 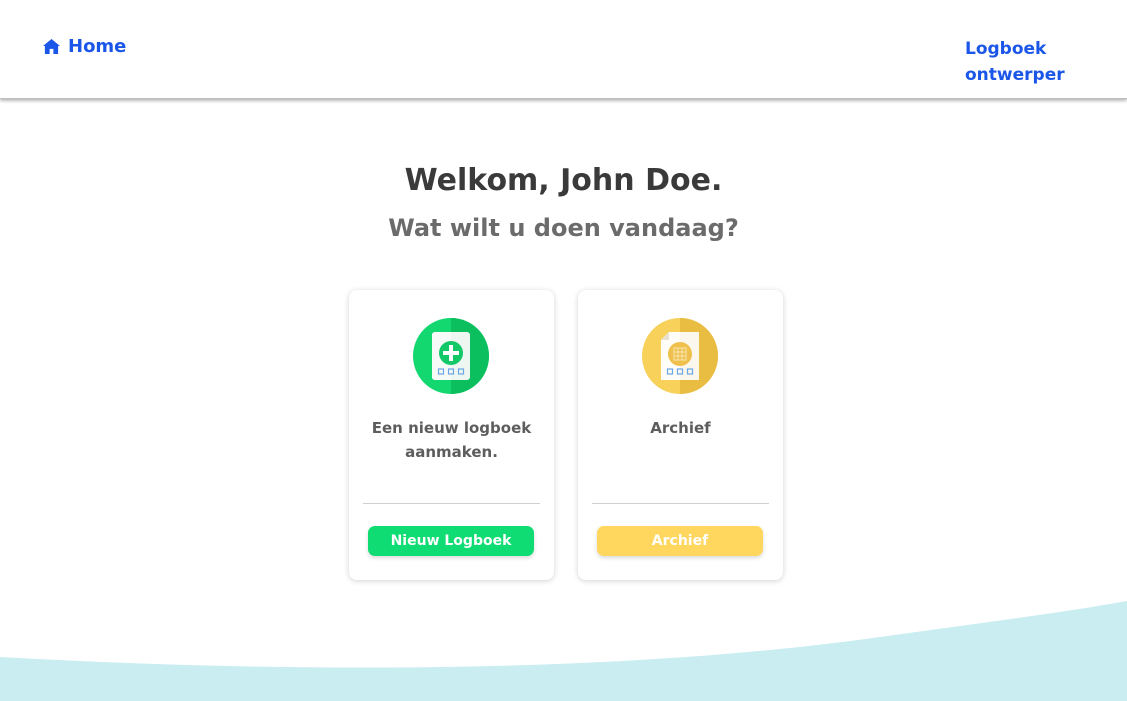 What do you see at coordinates (563, 651) in the screenshot?
I see `background-wave` at bounding box center [563, 651].